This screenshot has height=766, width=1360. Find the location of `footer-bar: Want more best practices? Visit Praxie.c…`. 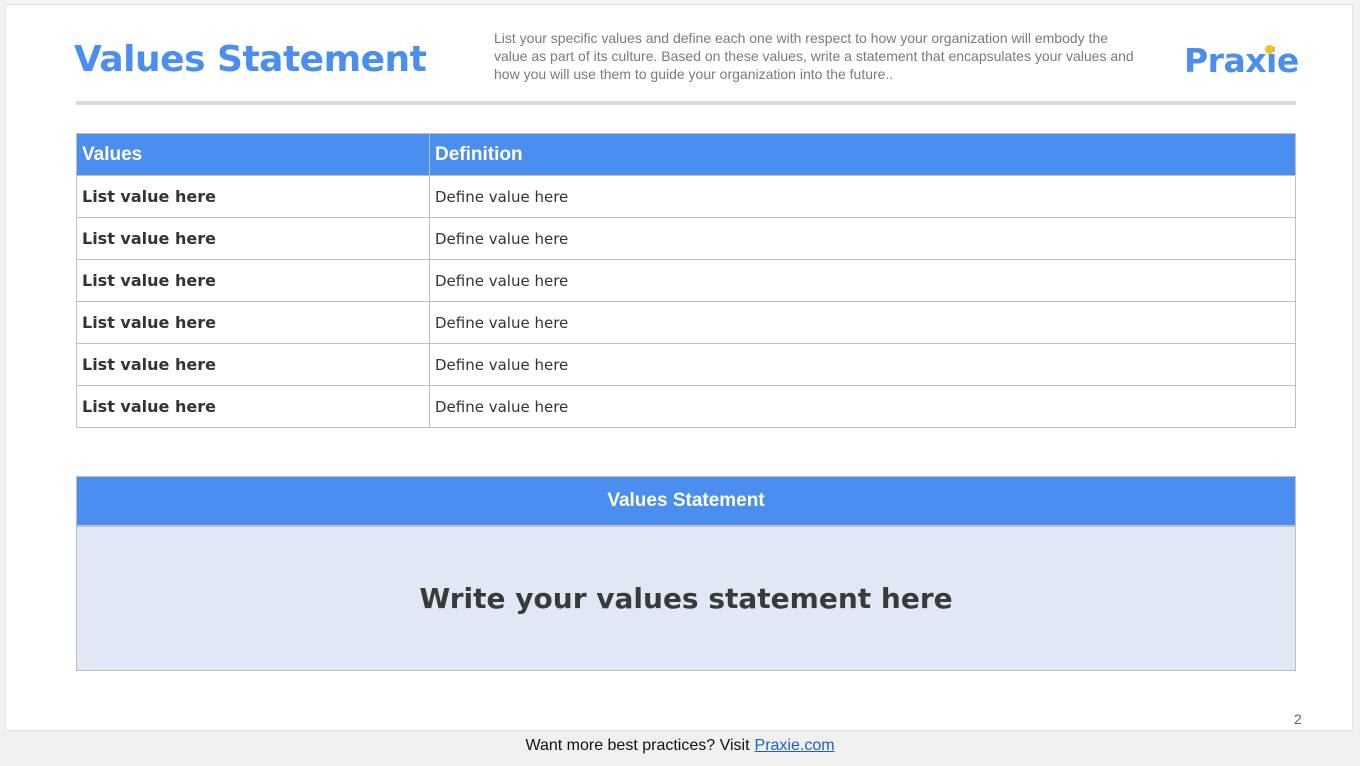

footer-bar: Want more best practices? Visit Praxie.c… is located at coordinates (680, 746).